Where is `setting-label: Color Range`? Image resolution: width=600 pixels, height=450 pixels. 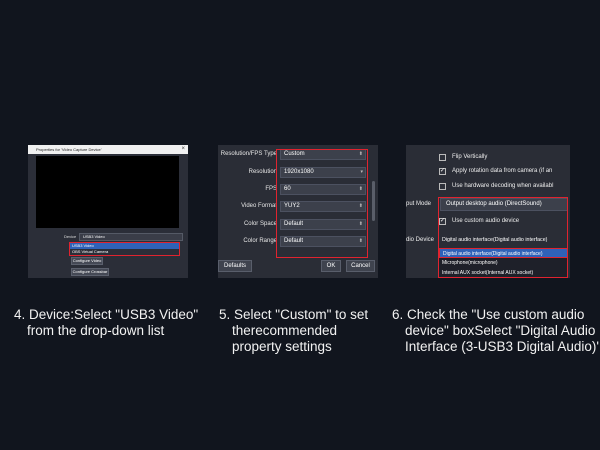 setting-label: Color Range is located at coordinates (260, 241).